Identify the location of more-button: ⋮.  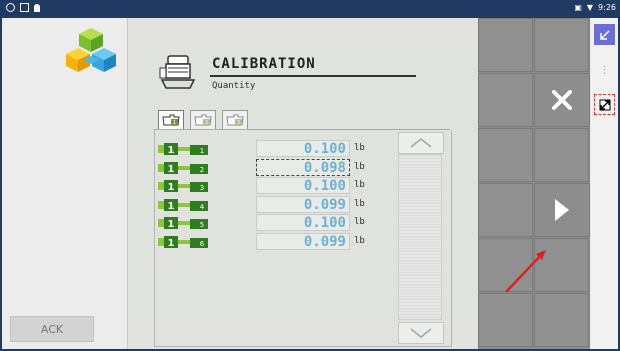
(604, 70).